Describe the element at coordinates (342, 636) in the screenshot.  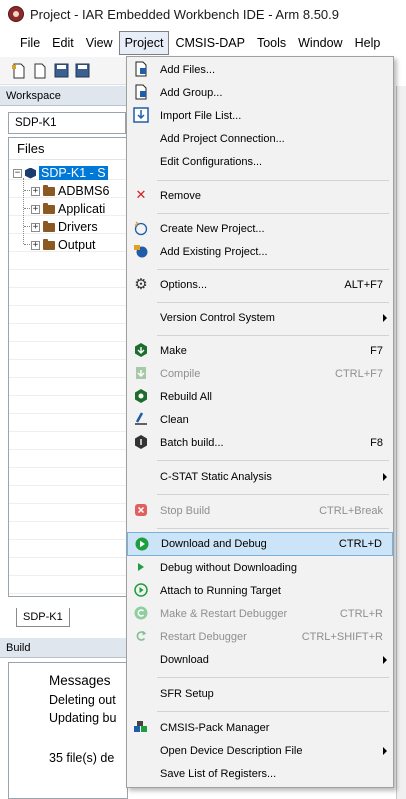
I see `menu-shortcut: CTRL+SHIFT+R` at that location.